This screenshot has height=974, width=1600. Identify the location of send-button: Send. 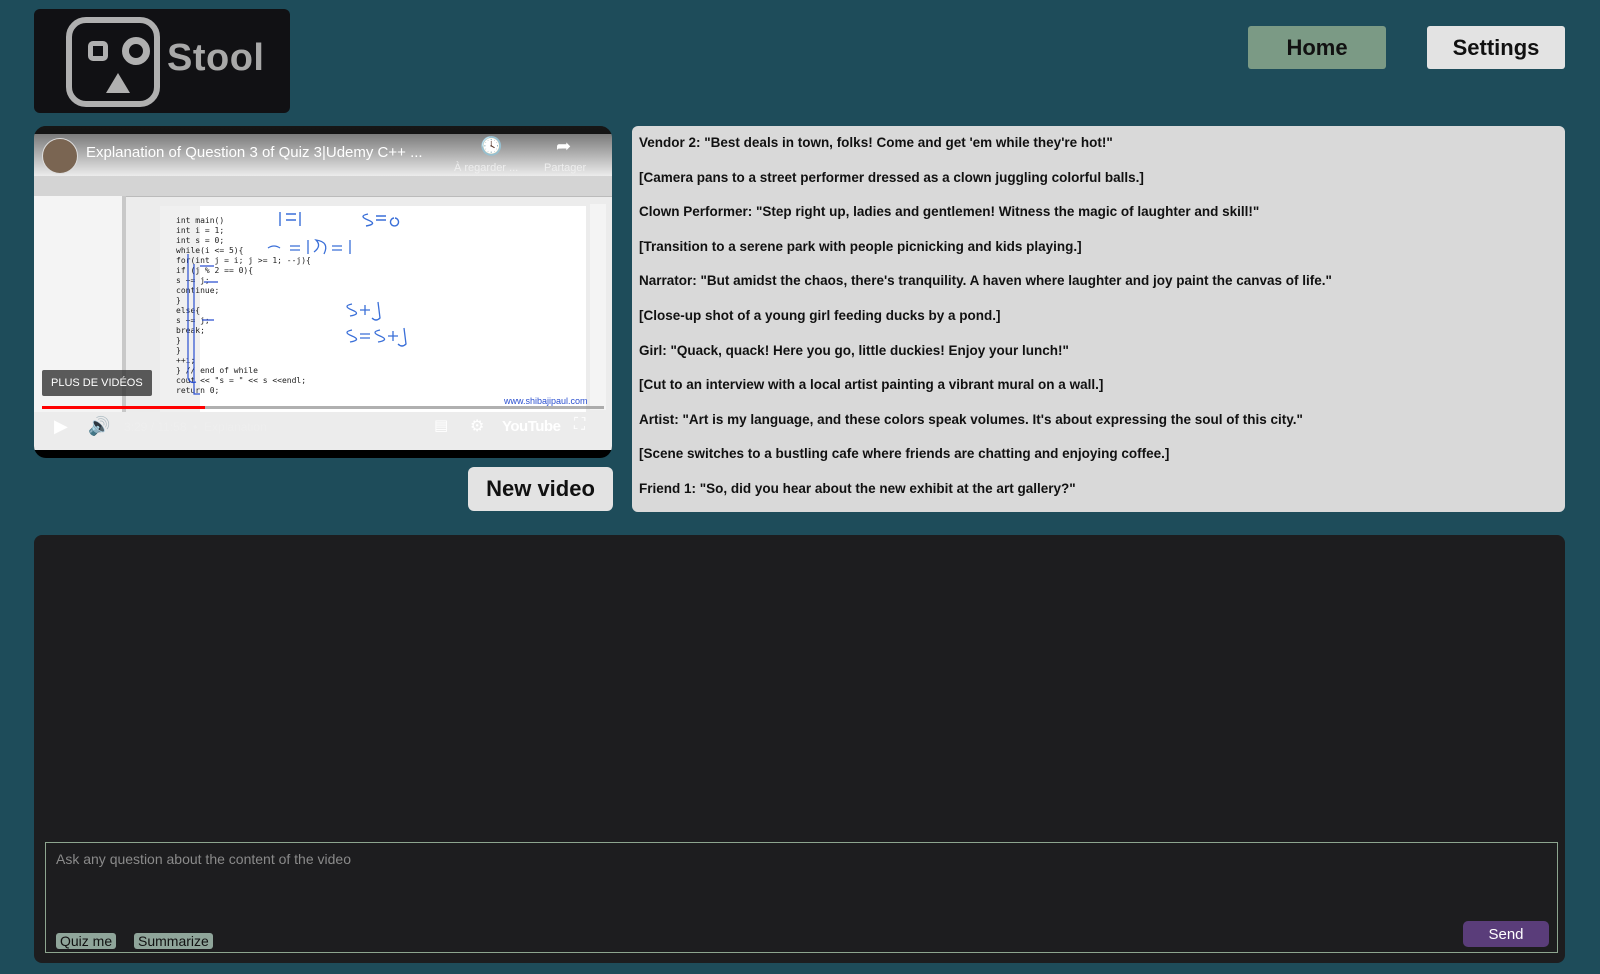
(1506, 934).